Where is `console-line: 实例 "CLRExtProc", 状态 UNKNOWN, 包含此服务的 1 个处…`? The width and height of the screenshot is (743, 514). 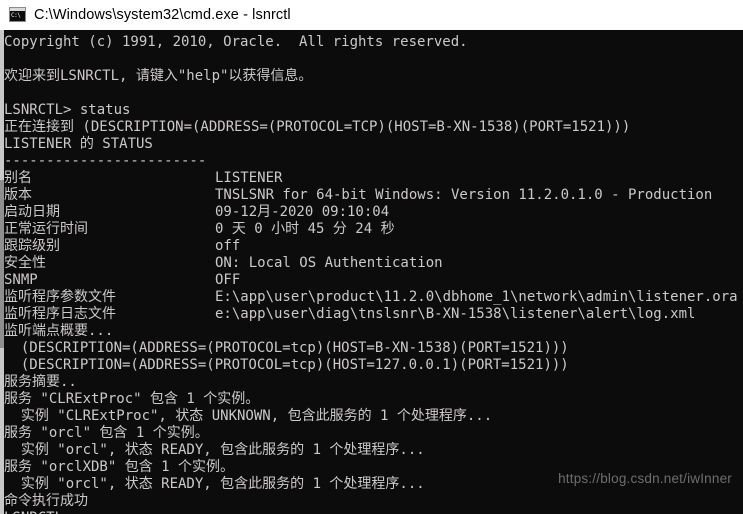 console-line: 实例 "CLRExtProc", 状态 UNKNOWN, 包含此服务的 1 个处… is located at coordinates (248, 416).